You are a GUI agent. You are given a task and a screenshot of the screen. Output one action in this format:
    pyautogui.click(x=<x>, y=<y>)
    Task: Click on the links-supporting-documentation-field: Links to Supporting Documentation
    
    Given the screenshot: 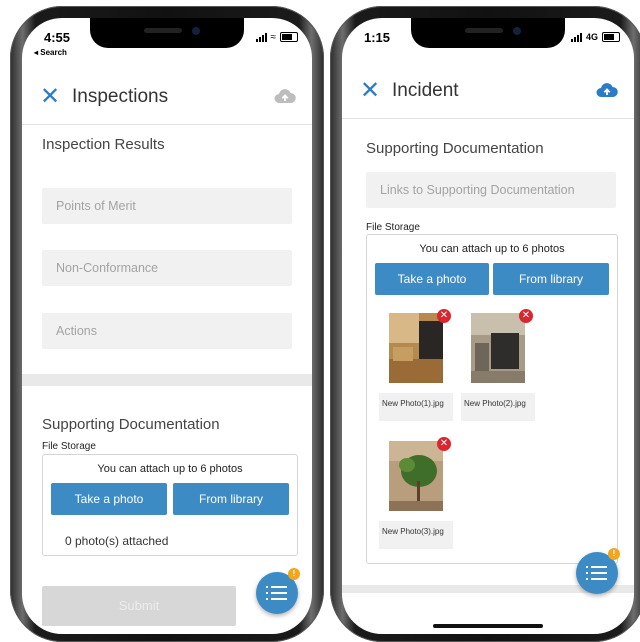 What is the action you would take?
    pyautogui.click(x=491, y=190)
    